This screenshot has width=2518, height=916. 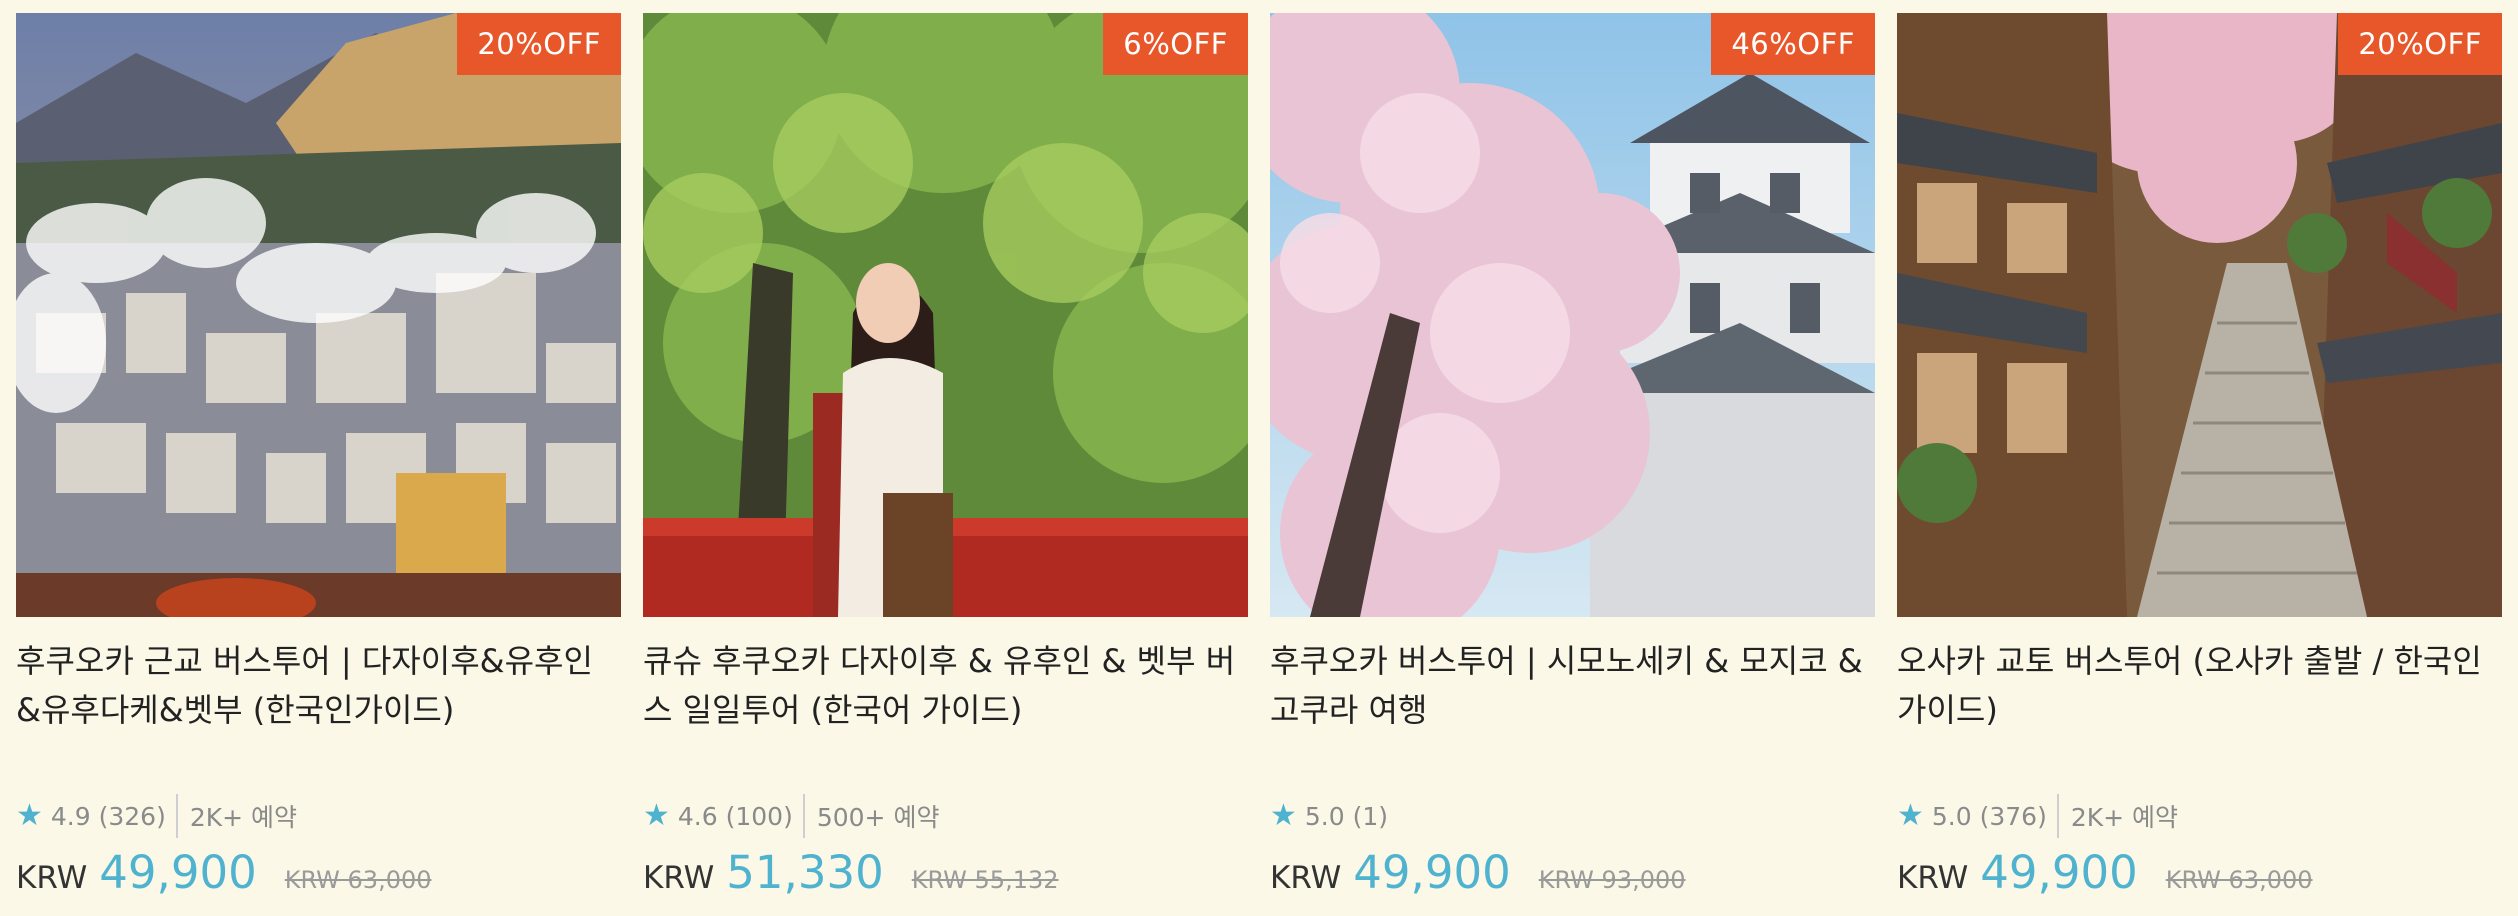 I want to click on rating-text: 4.6 (100), so click(x=735, y=816).